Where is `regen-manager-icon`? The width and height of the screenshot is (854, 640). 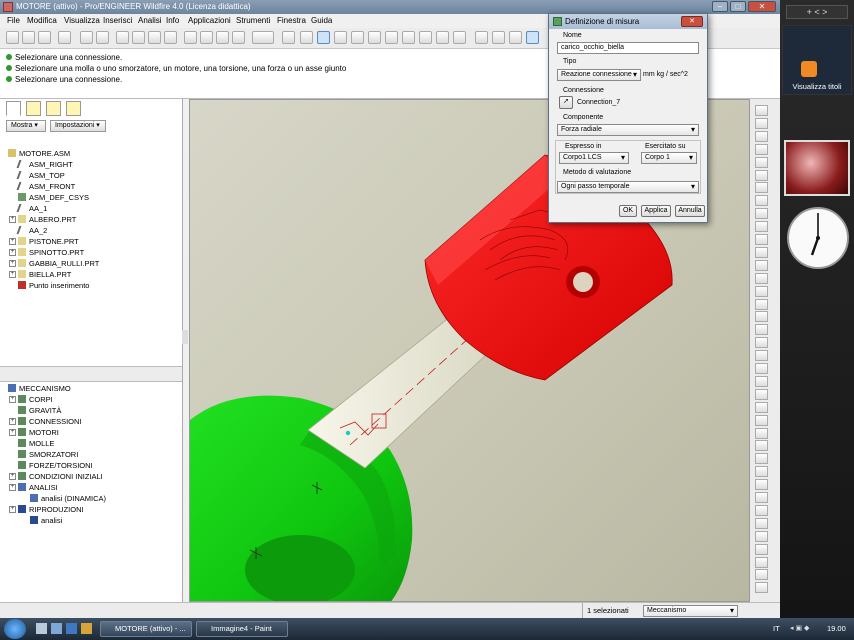
regen-manager-icon is located at coordinates (206, 37).